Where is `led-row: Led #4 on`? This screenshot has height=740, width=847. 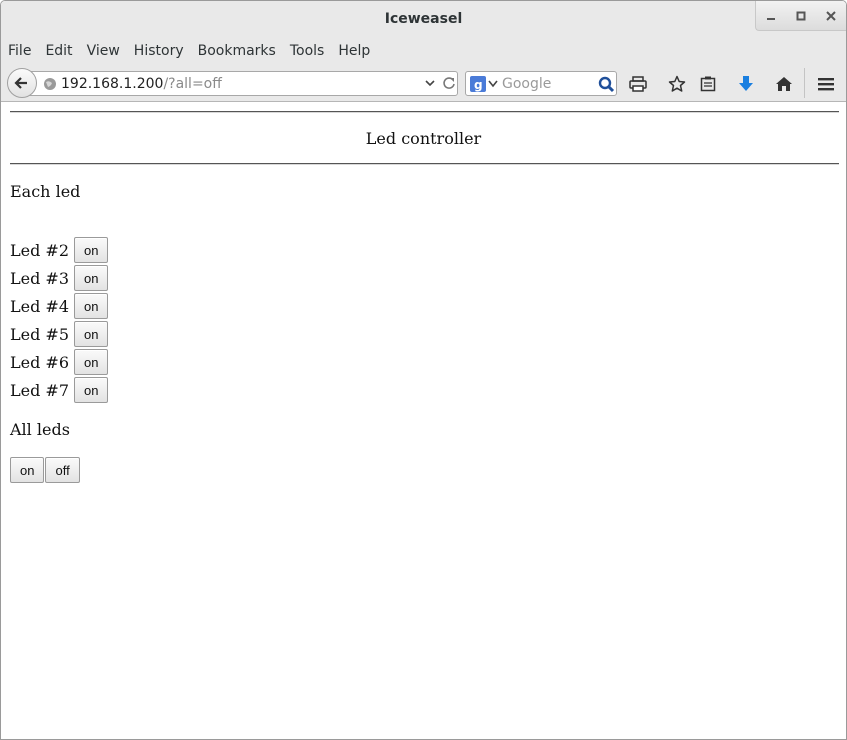
led-row: Led #4 on is located at coordinates (59, 306).